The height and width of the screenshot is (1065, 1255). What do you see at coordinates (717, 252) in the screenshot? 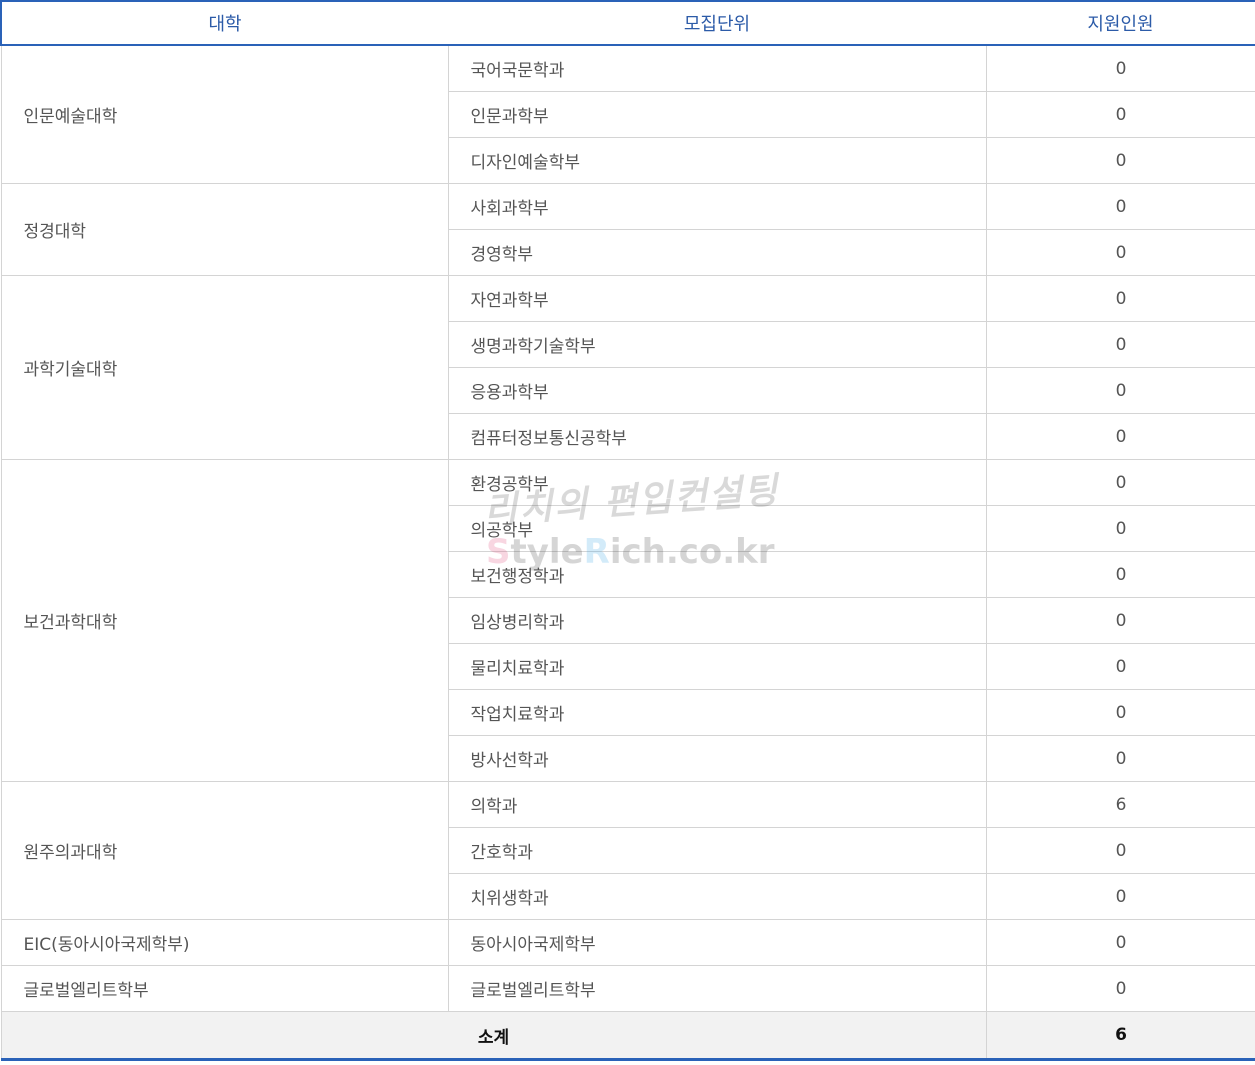
I see `unit-cell: 경영학부` at bounding box center [717, 252].